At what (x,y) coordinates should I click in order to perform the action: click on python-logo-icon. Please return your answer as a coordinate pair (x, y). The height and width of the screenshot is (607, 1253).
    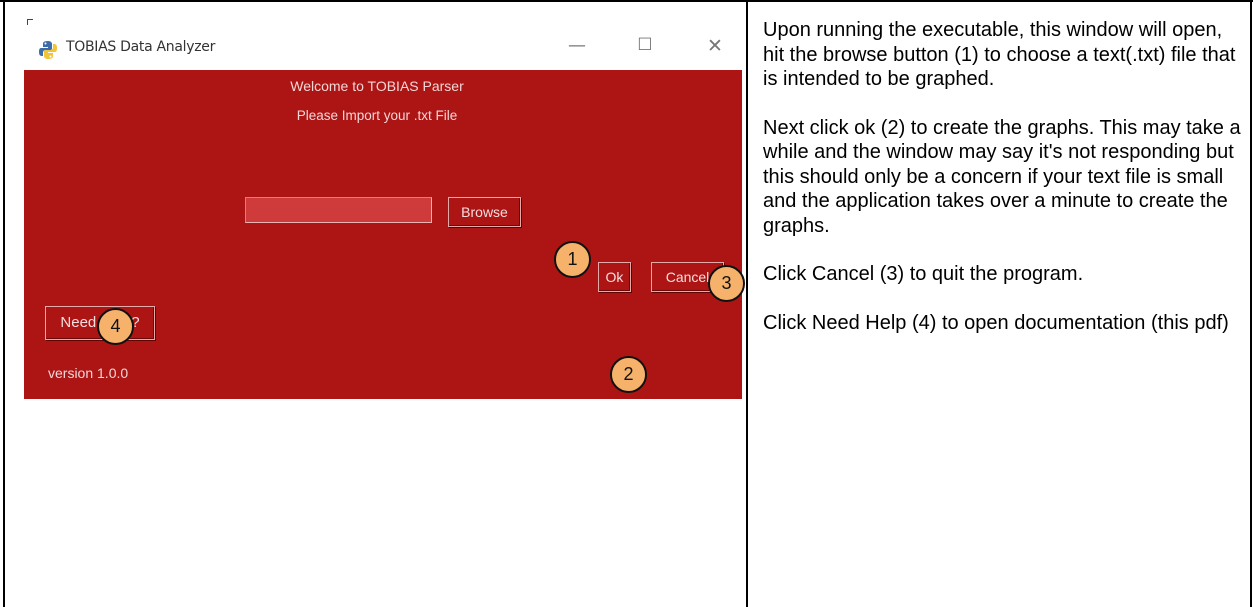
    Looking at the image, I should click on (48, 50).